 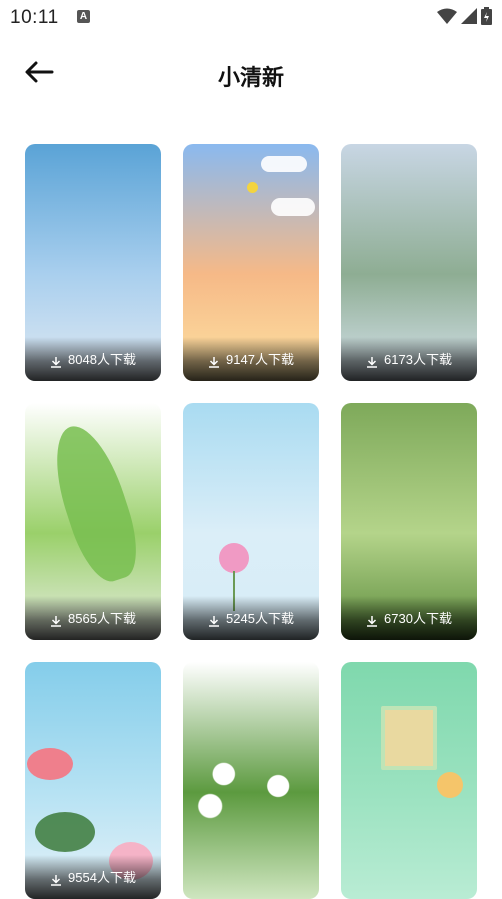 What do you see at coordinates (418, 618) in the screenshot?
I see `download-count-label: 6730人下载` at bounding box center [418, 618].